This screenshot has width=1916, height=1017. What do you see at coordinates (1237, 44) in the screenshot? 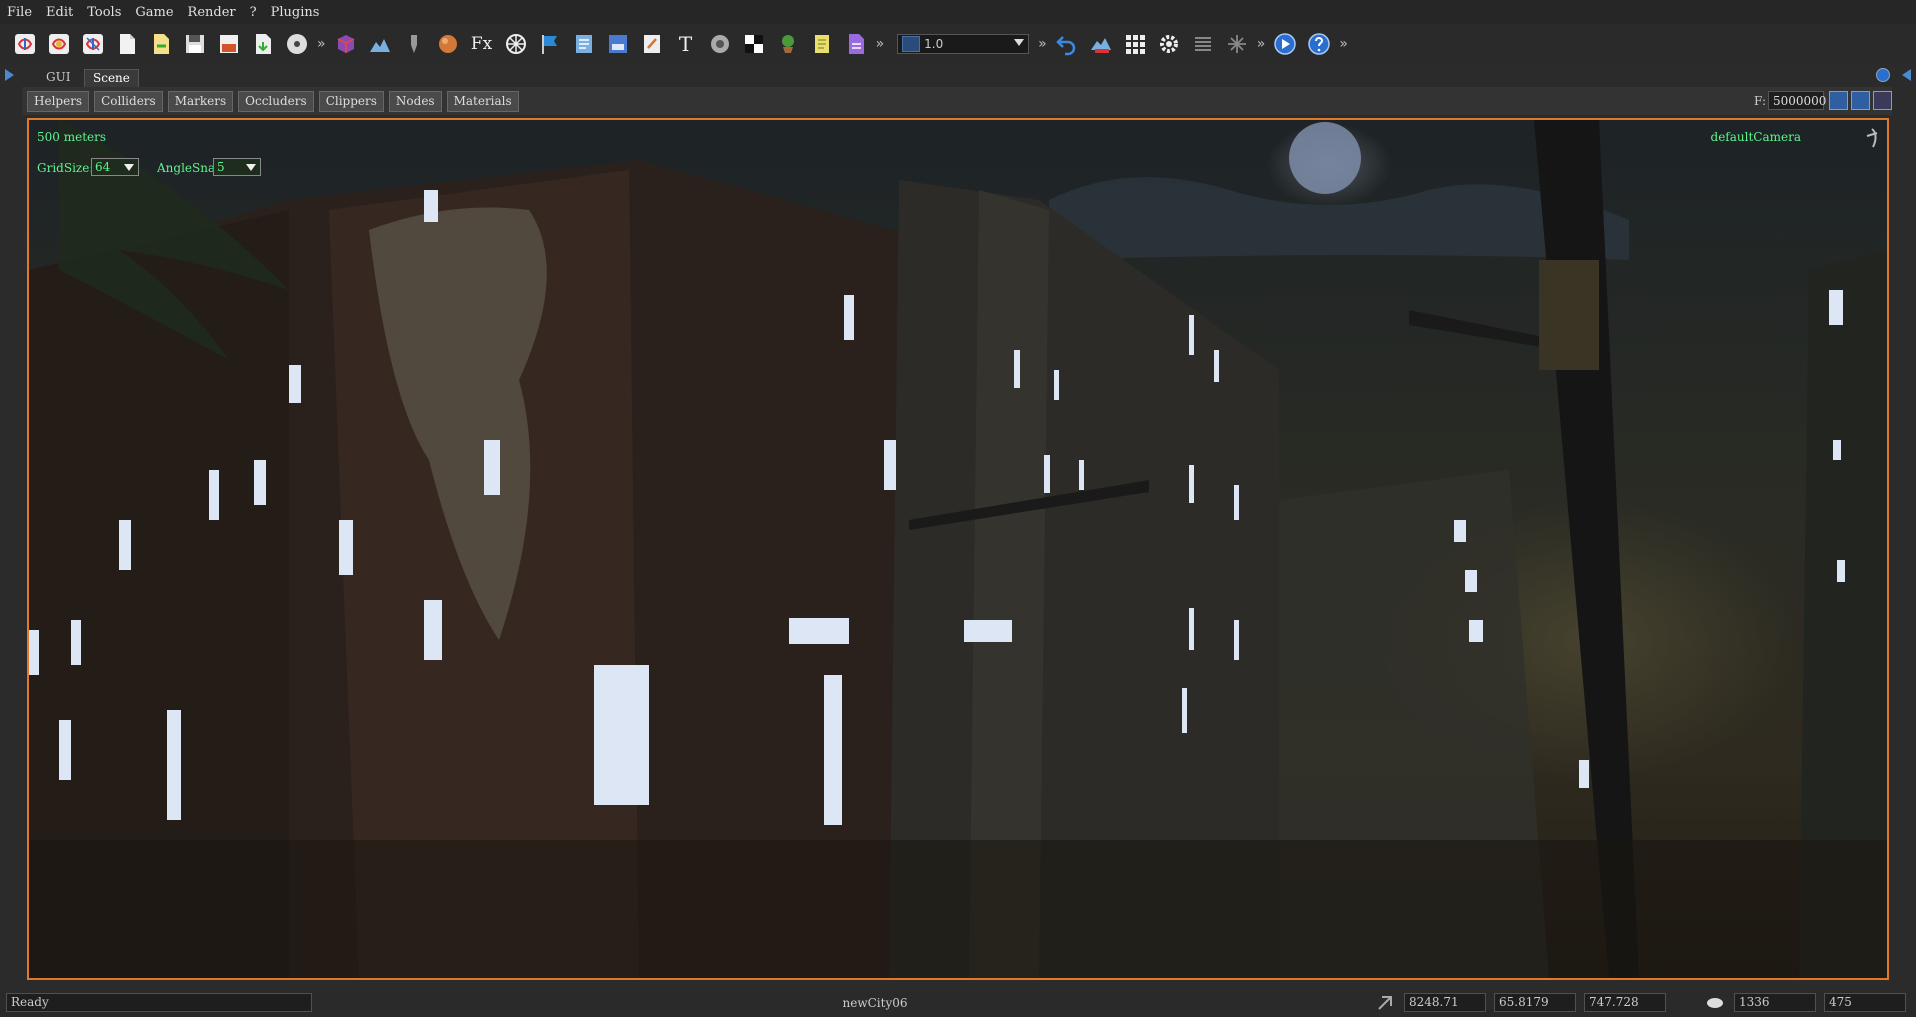
I see `snowflake-icon` at bounding box center [1237, 44].